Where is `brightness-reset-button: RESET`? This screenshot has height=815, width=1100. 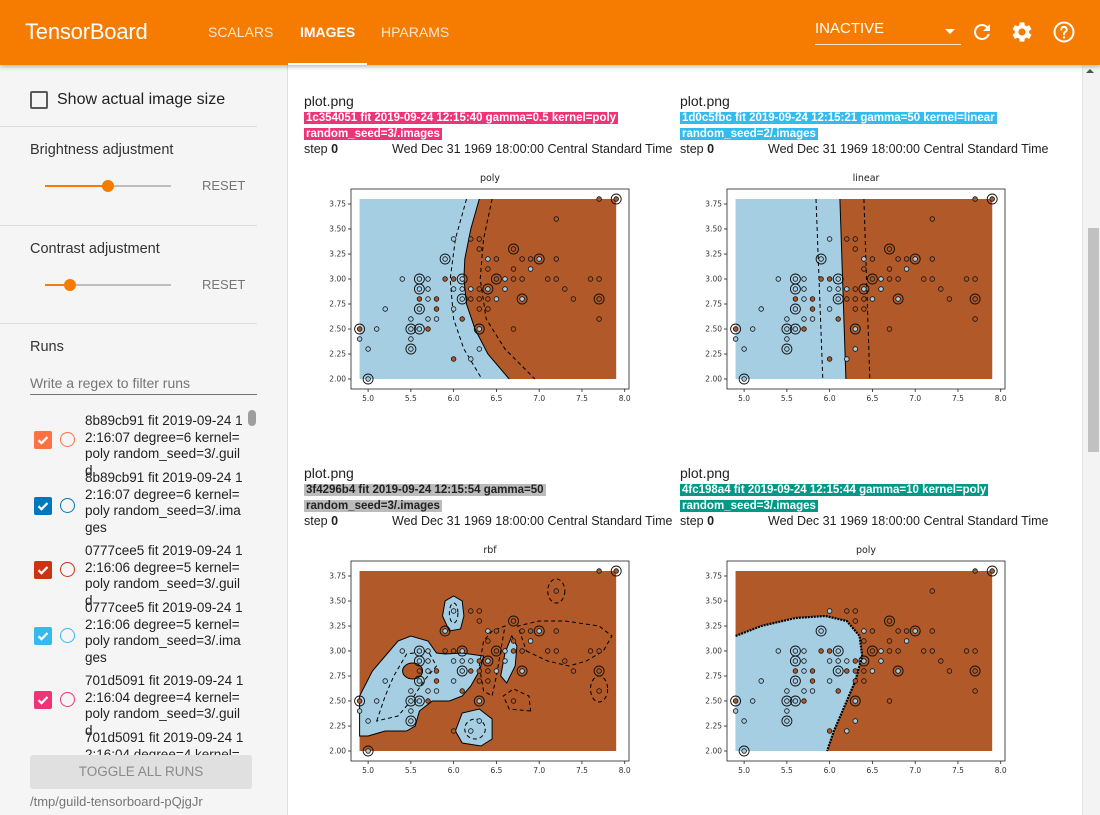 brightness-reset-button: RESET is located at coordinates (223, 185).